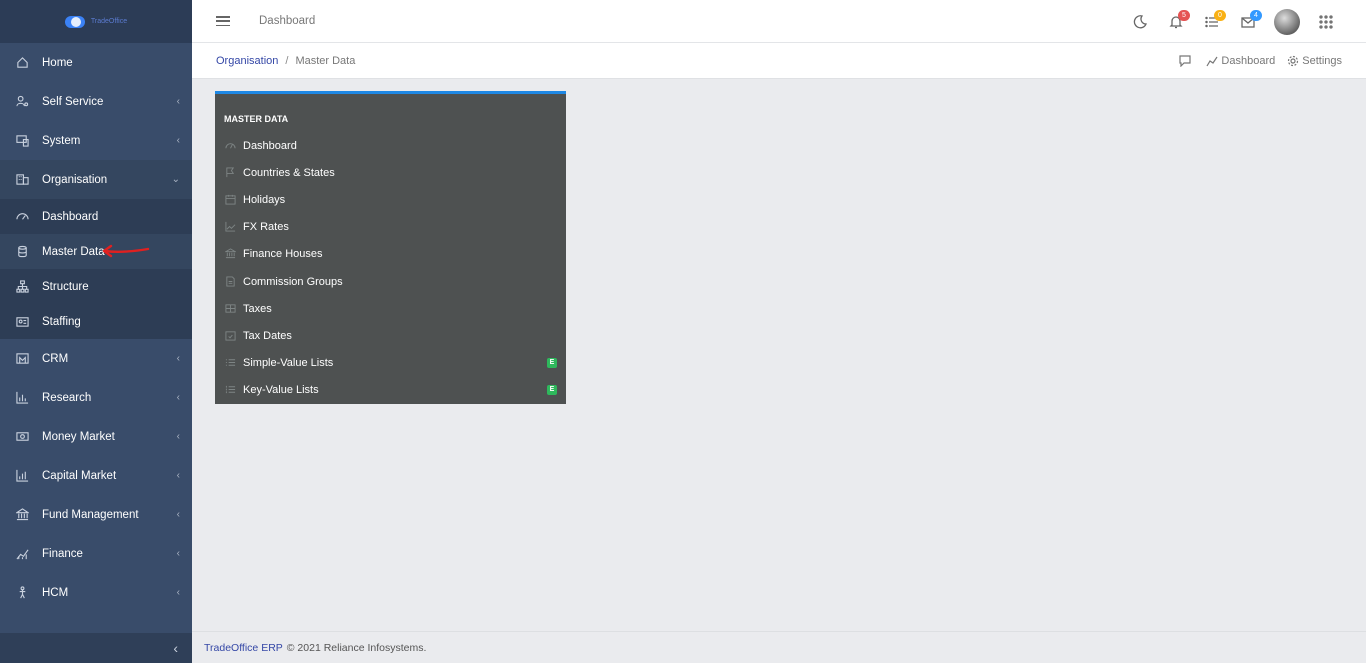 This screenshot has height=663, width=1366. What do you see at coordinates (1184, 15) in the screenshot?
I see `notifications-badge: 5` at bounding box center [1184, 15].